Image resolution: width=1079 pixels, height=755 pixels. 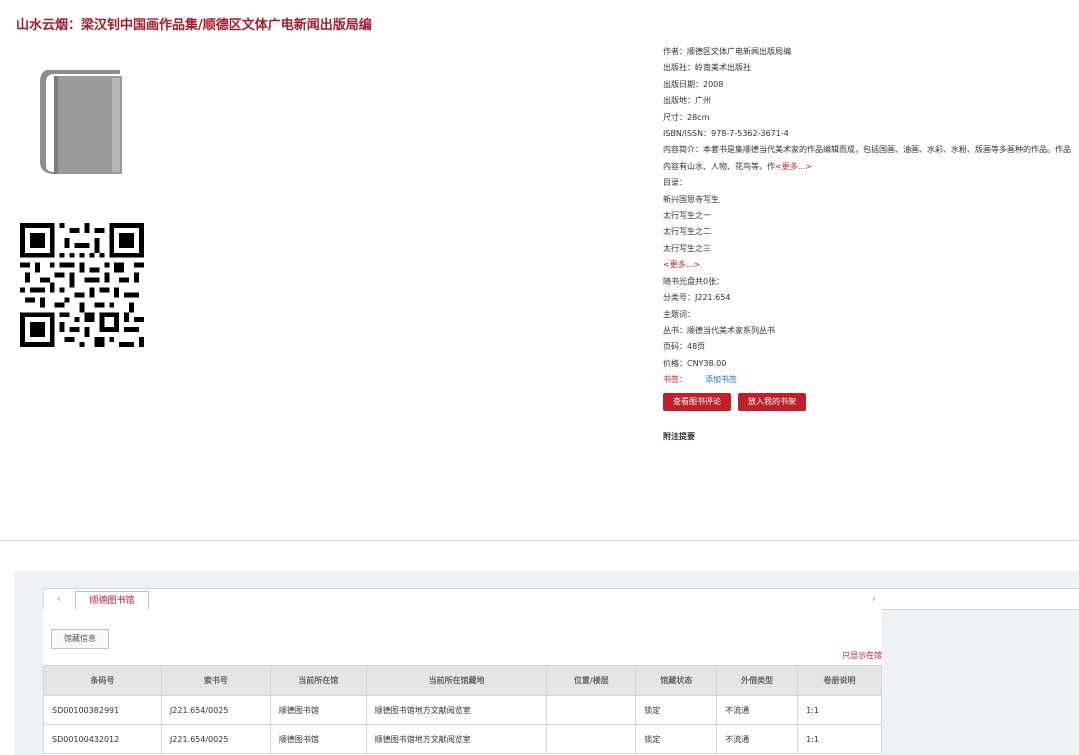 I want to click on size-field: 尺寸：28cm, so click(x=686, y=117).